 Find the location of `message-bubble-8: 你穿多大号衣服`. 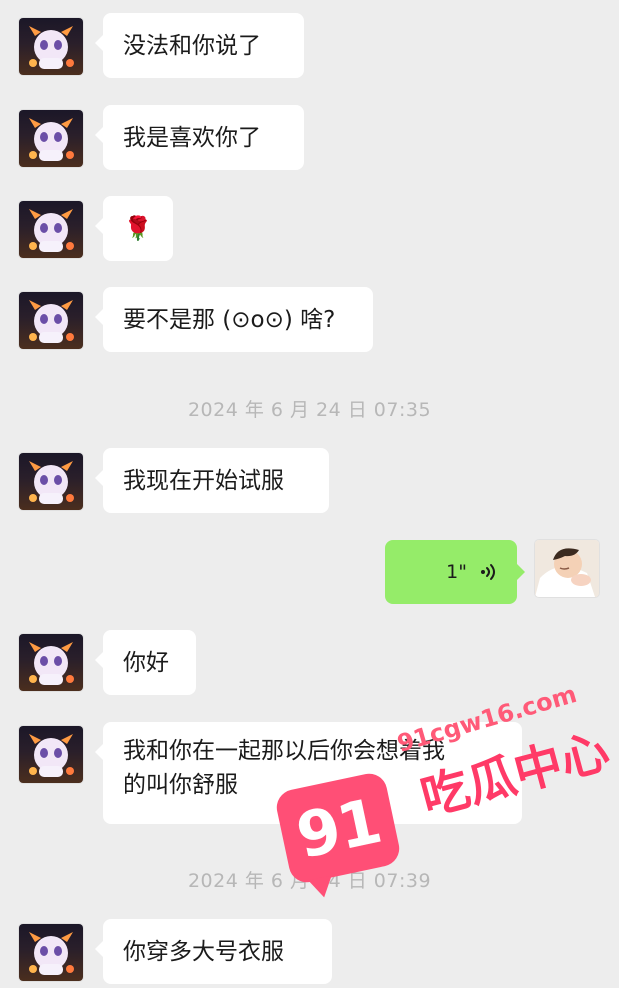

message-bubble-8: 你穿多大号衣服 is located at coordinates (213, 951).